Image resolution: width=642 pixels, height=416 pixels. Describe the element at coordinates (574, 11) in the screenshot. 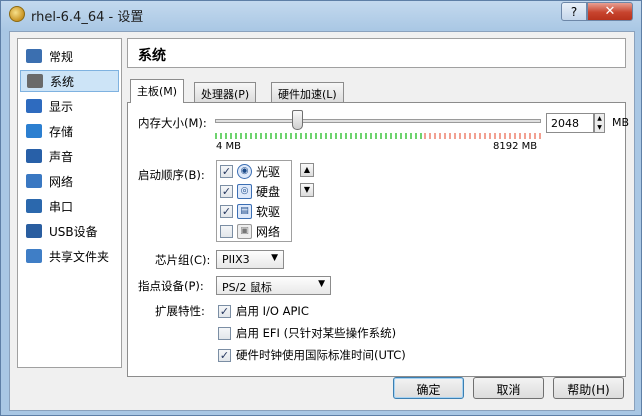

I see `help-title-button: ?` at that location.